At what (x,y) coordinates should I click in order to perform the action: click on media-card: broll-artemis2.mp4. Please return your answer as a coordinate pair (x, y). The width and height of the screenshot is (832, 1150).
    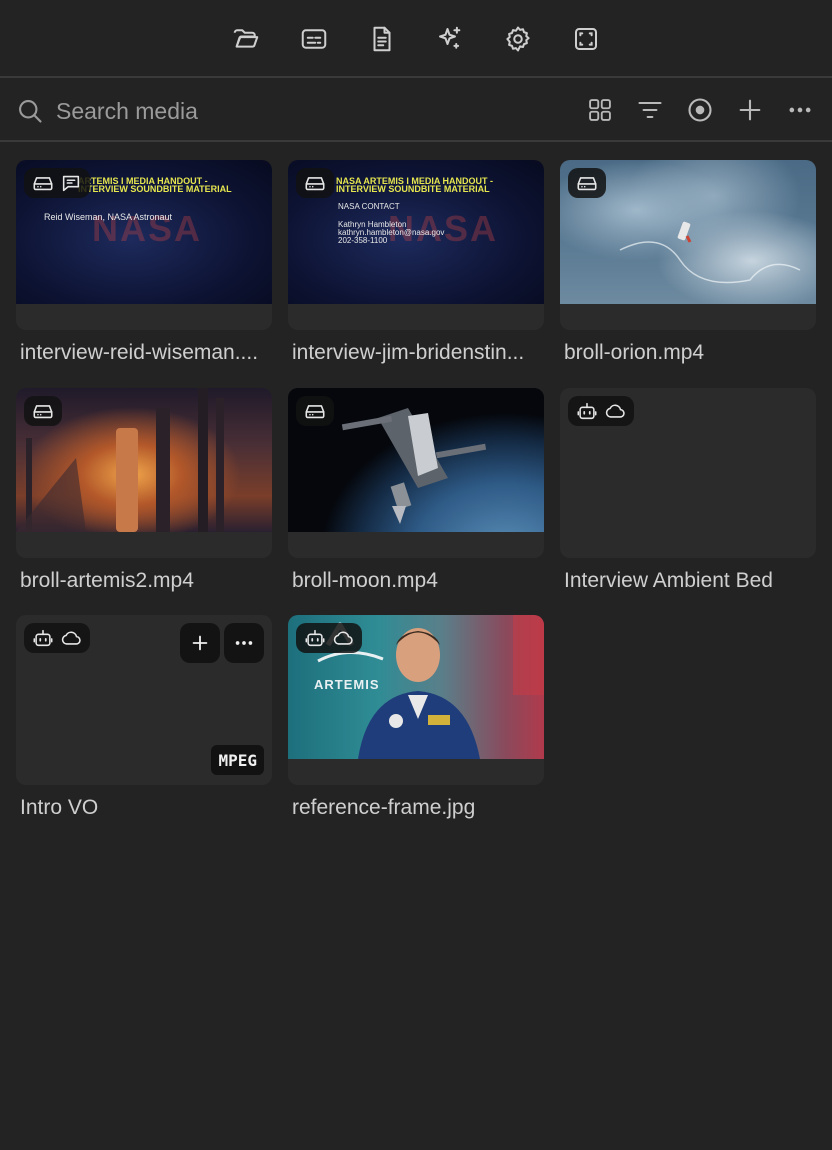
    Looking at the image, I should click on (144, 490).